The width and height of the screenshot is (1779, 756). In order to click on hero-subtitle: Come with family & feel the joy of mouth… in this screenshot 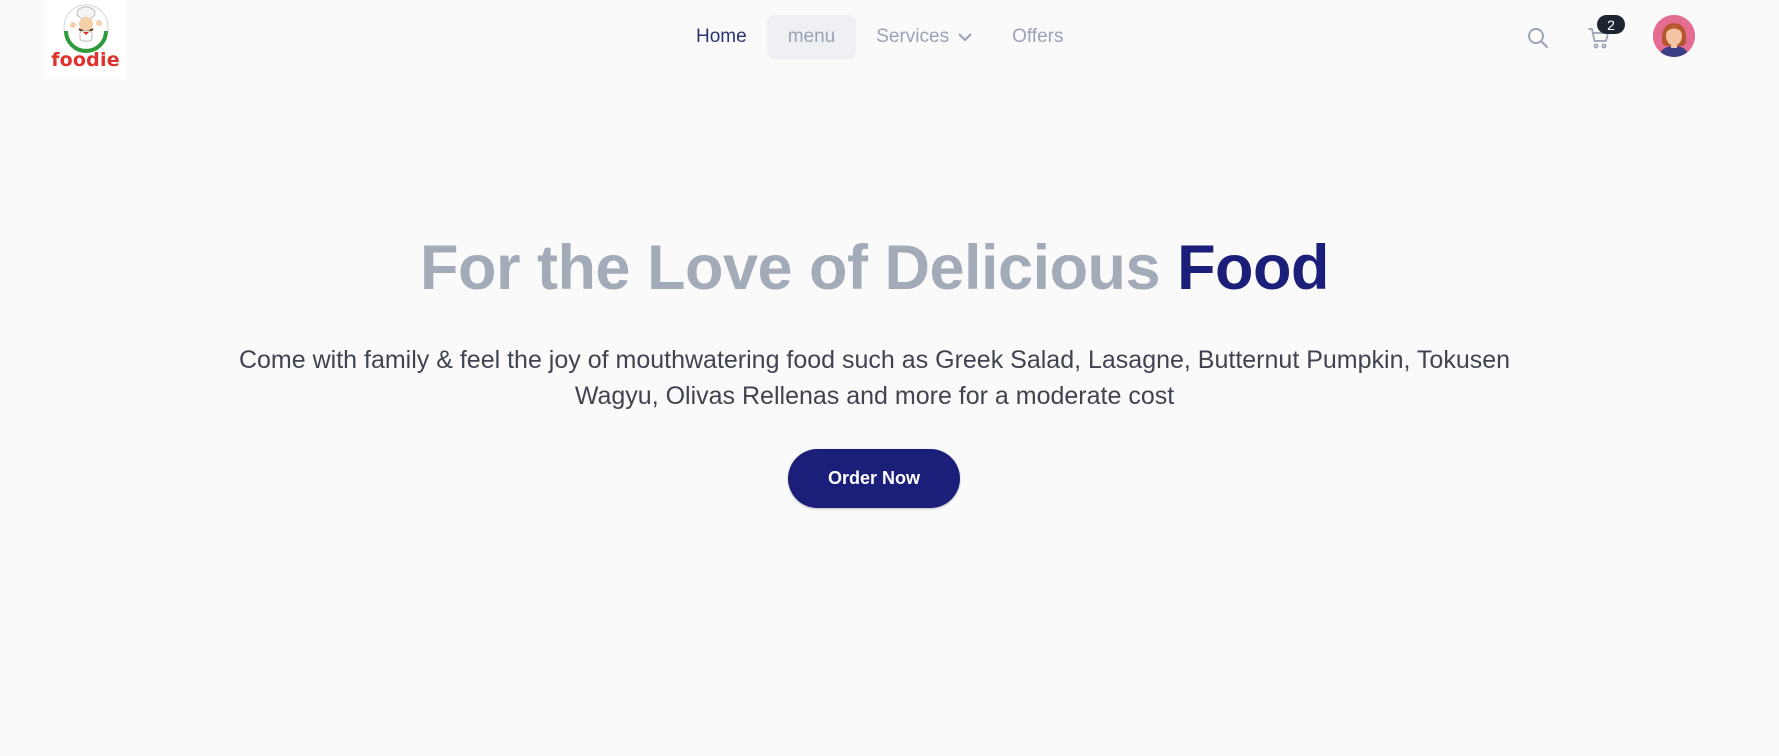, I will do `click(874, 378)`.